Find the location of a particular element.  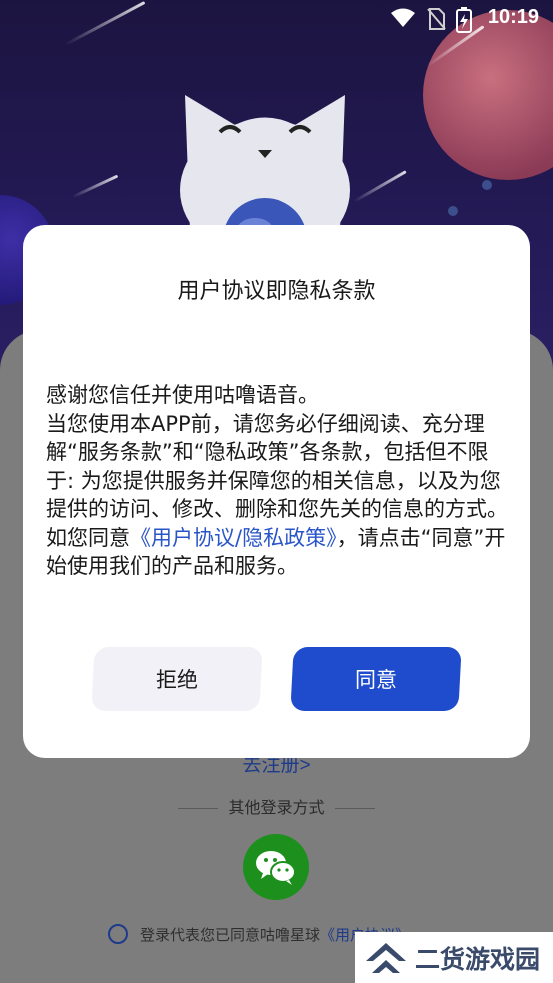

status-bar: 10:19 is located at coordinates (276, 19).